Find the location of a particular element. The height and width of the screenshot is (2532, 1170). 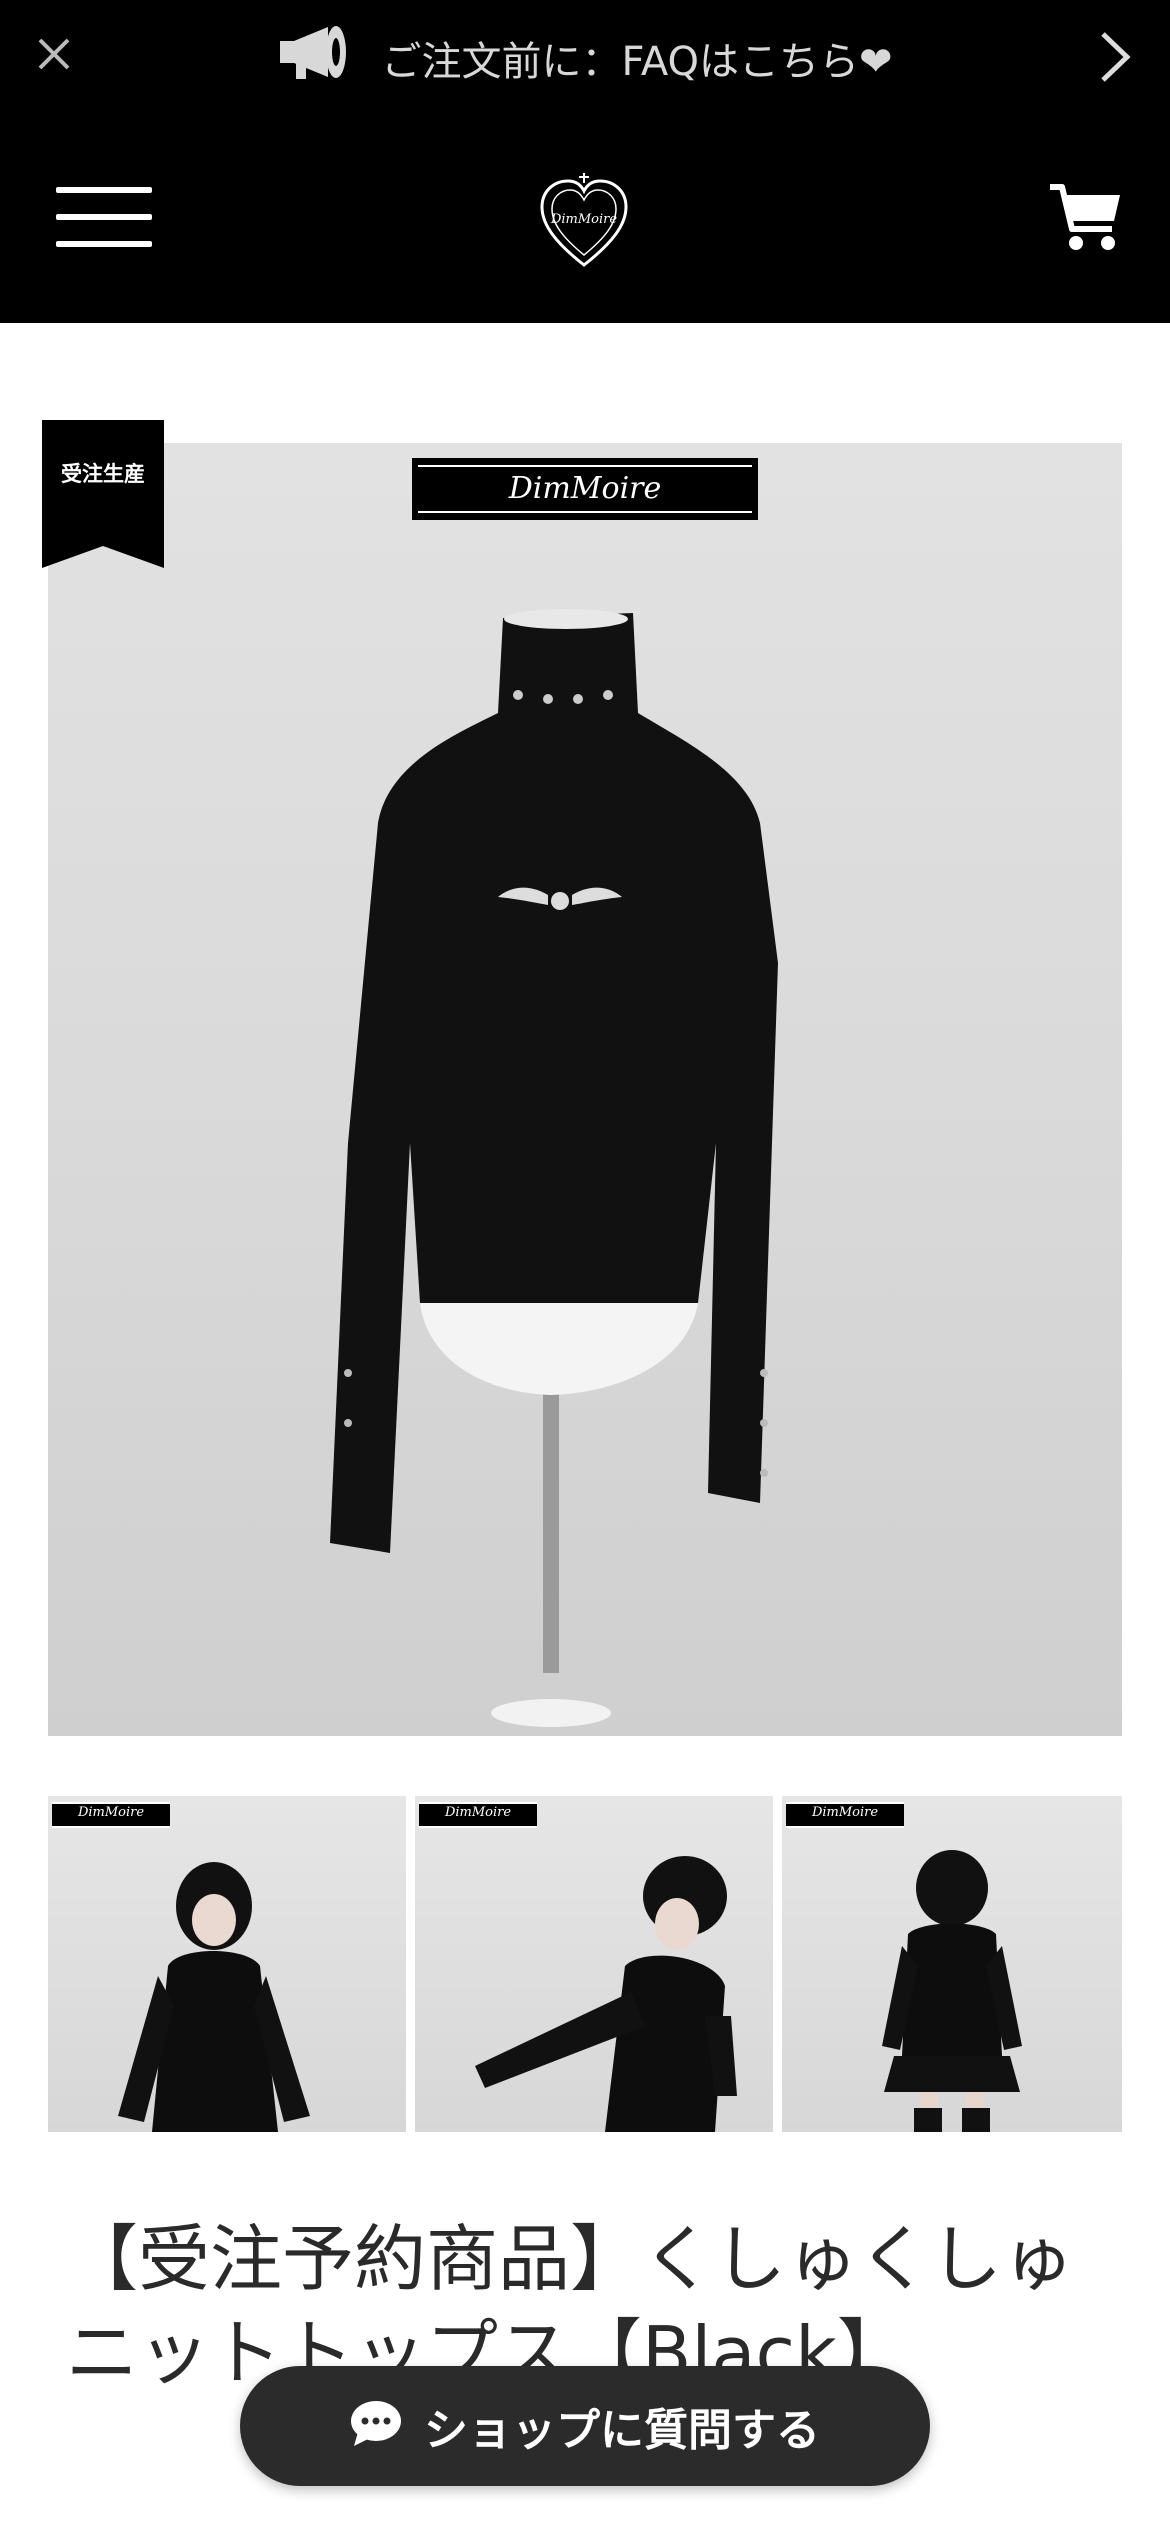

thumbnail-1: DimMoire is located at coordinates (227, 1964).